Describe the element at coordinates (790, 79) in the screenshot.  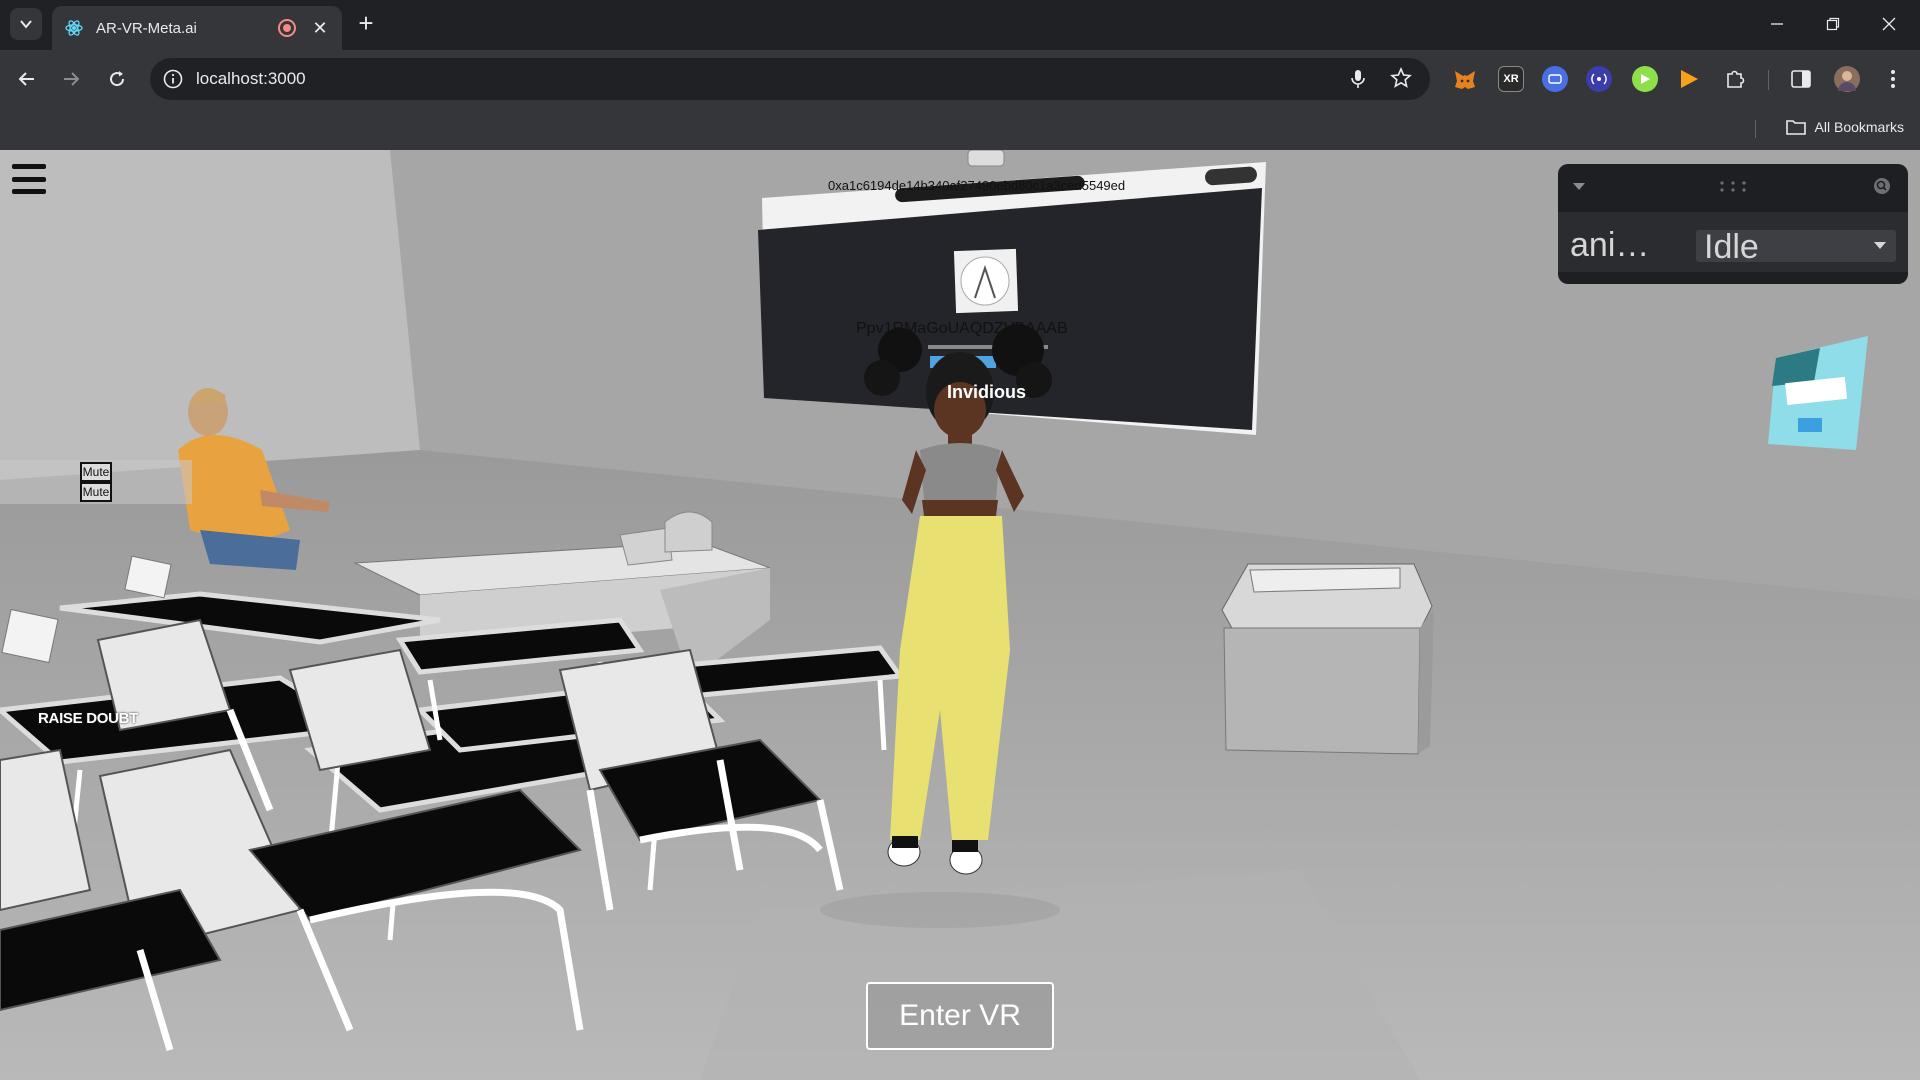
I see `address-bar: localhost:3000` at that location.